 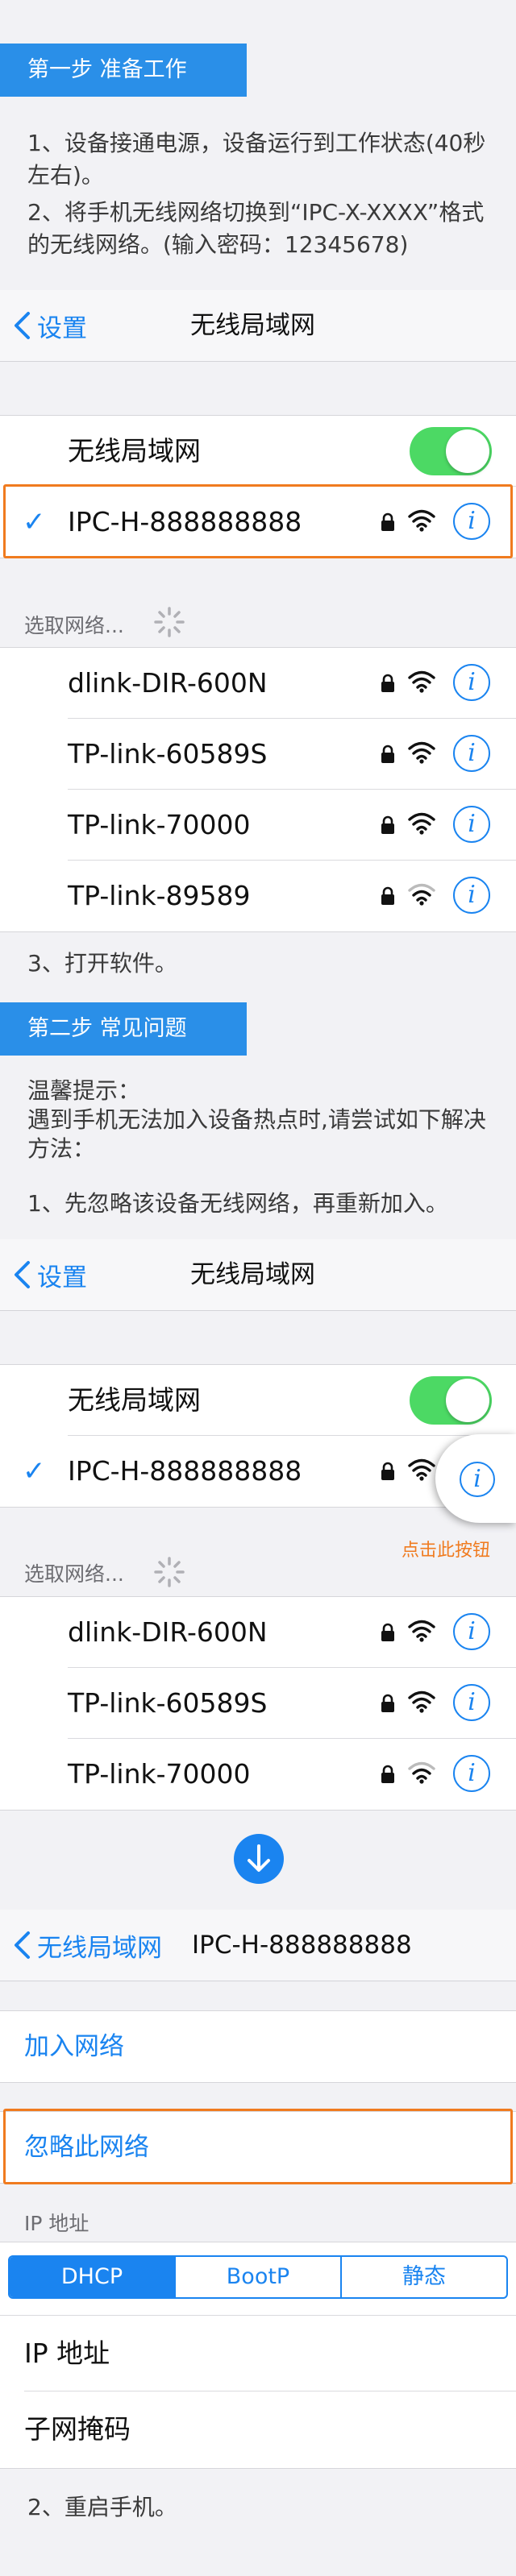 What do you see at coordinates (102, 2507) in the screenshot?
I see `final-step-text: 2、重启手机。` at bounding box center [102, 2507].